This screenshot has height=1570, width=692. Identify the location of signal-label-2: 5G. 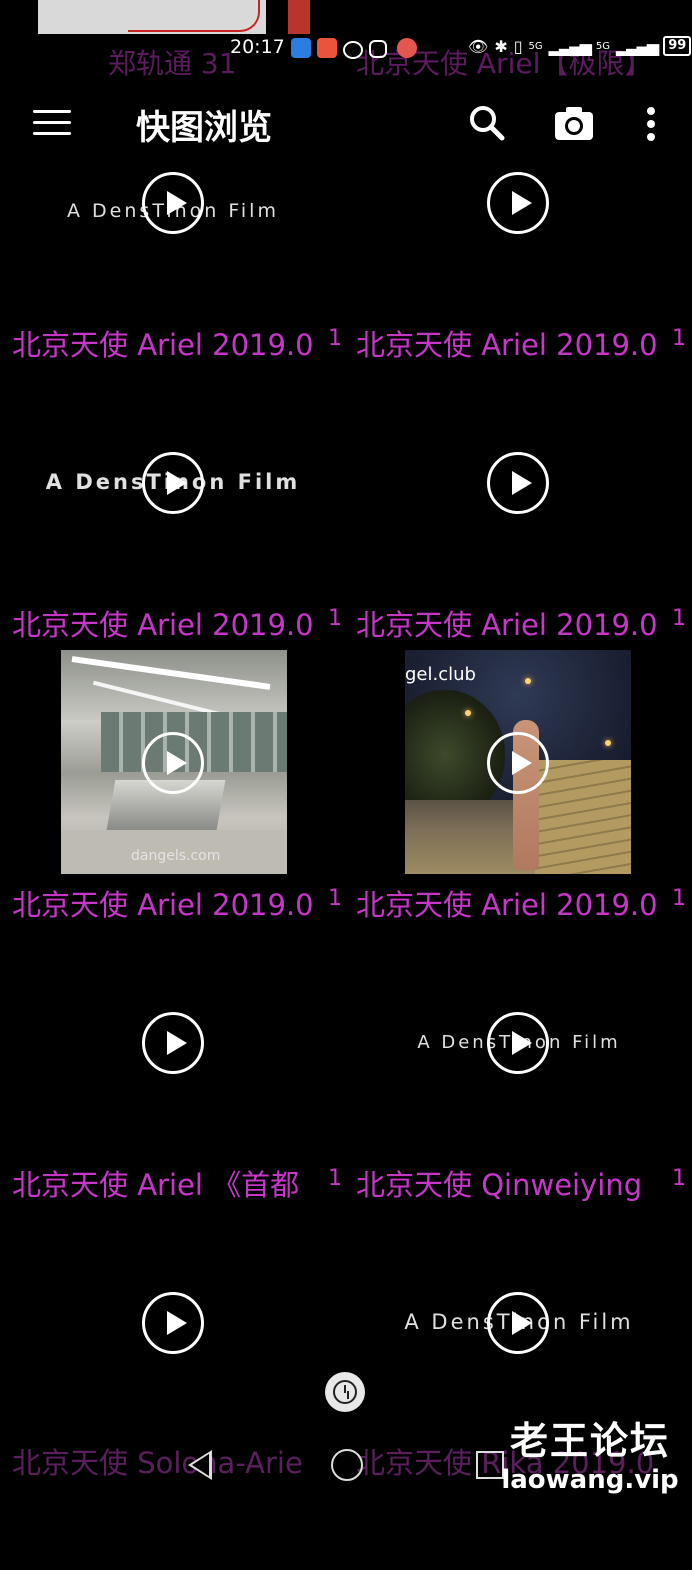
(602, 46).